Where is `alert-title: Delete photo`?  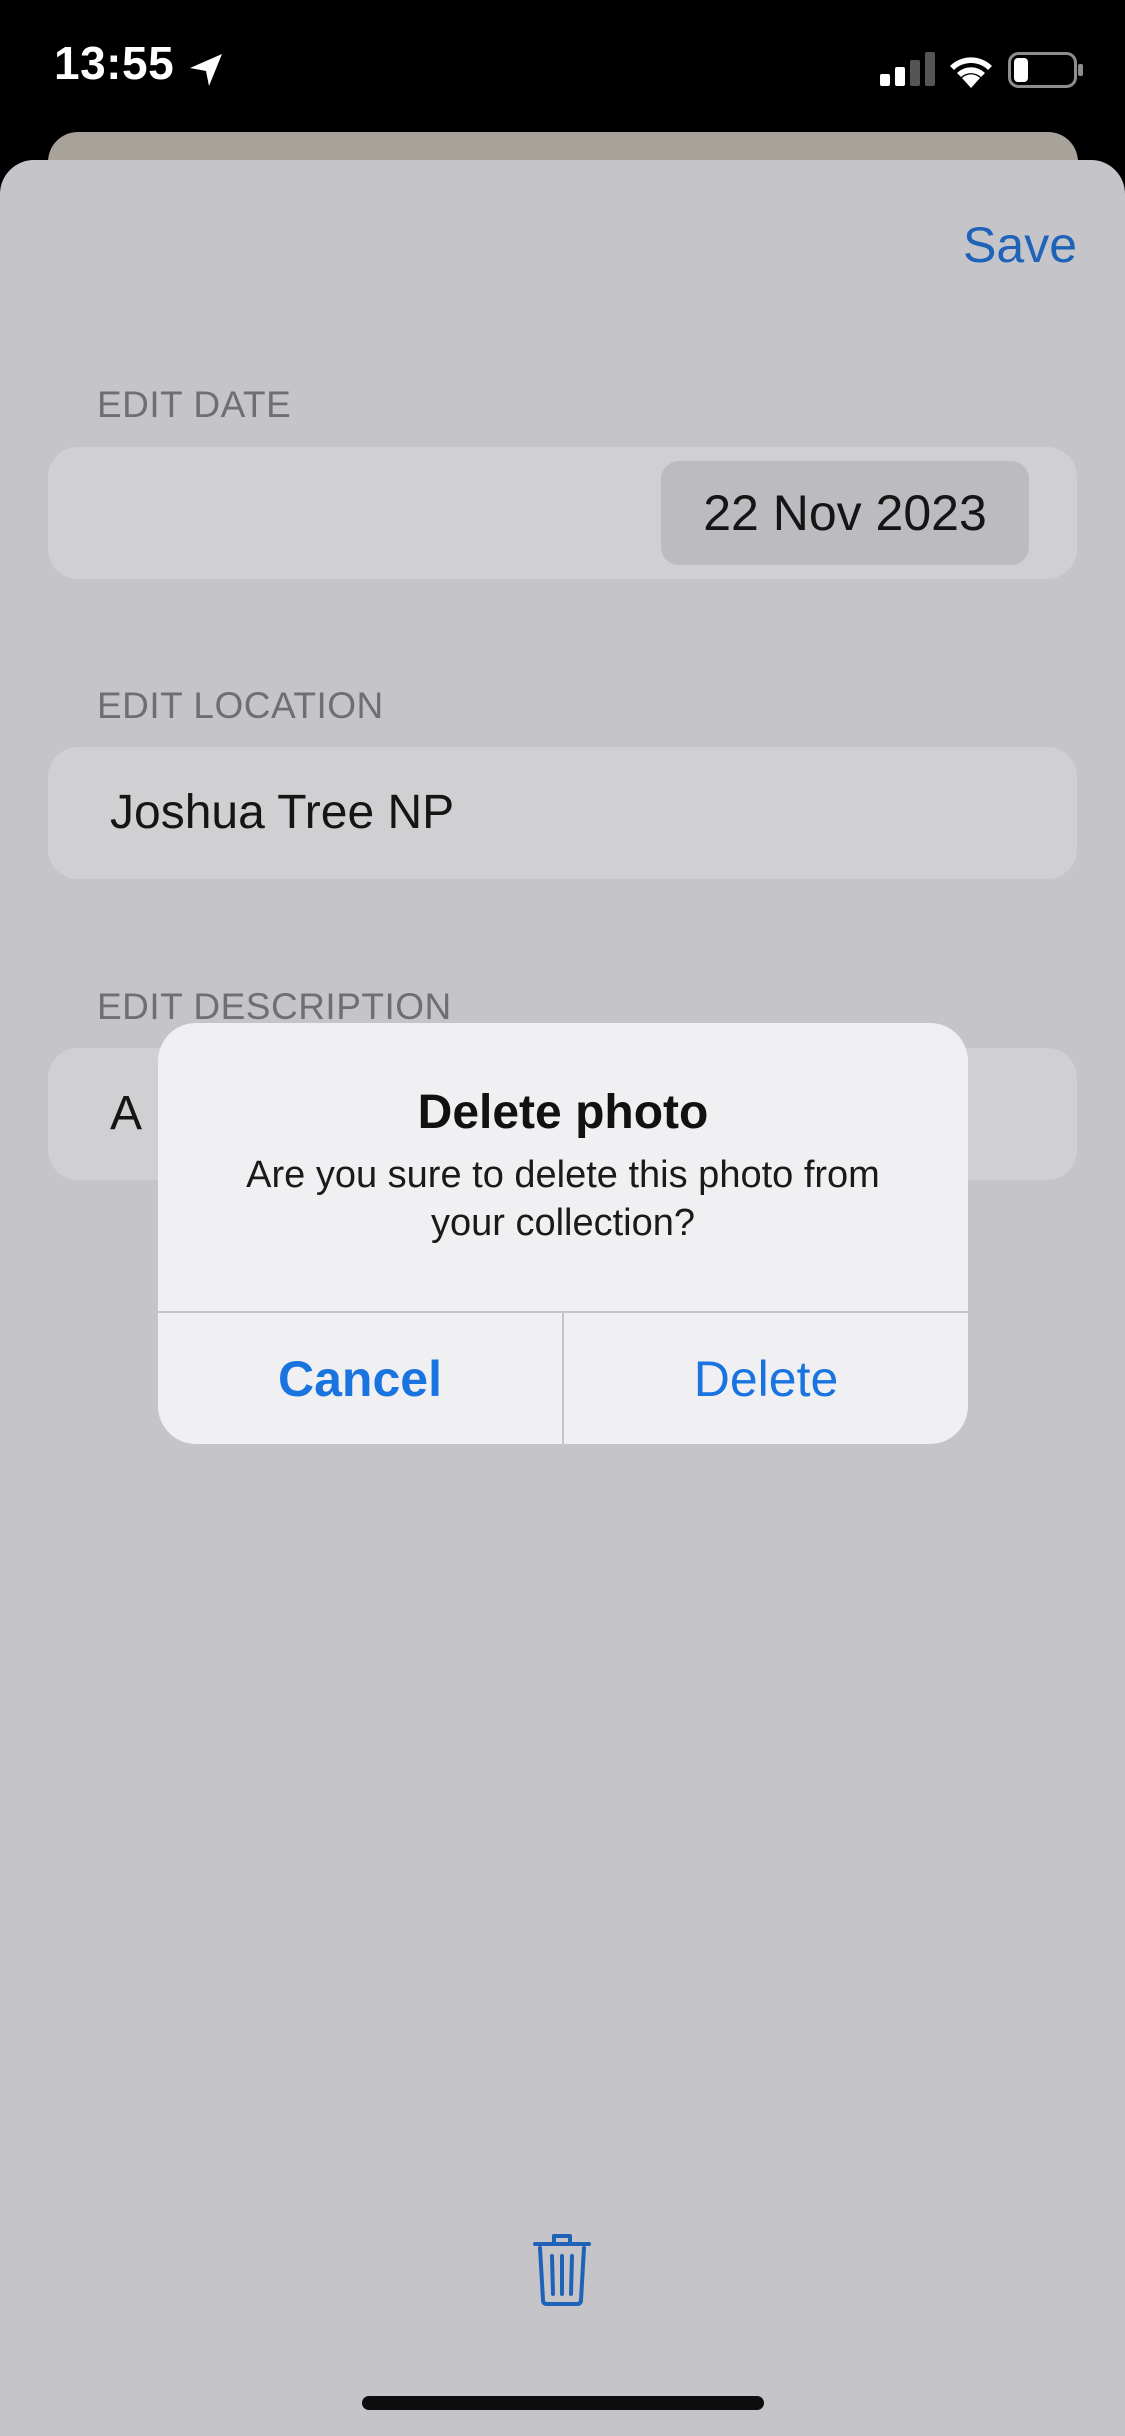 alert-title: Delete photo is located at coordinates (563, 1112).